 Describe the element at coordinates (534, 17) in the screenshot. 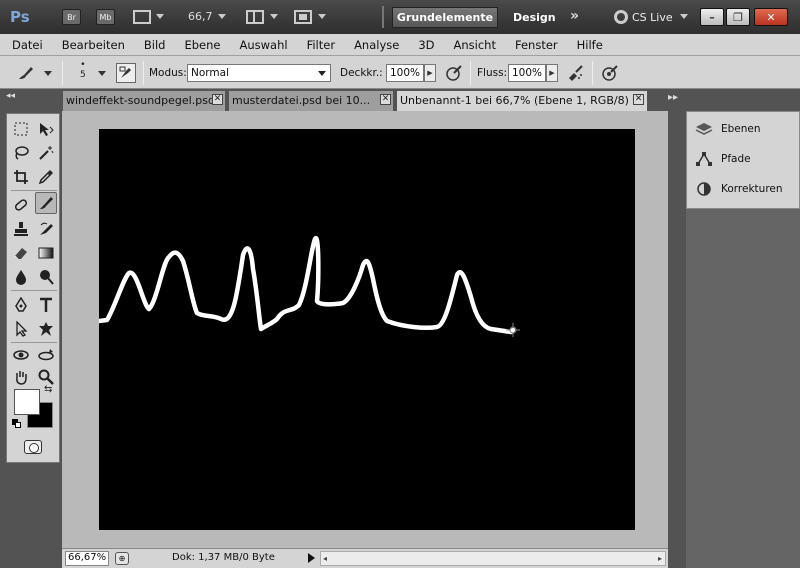

I see `workspace-design-button: Design` at that location.